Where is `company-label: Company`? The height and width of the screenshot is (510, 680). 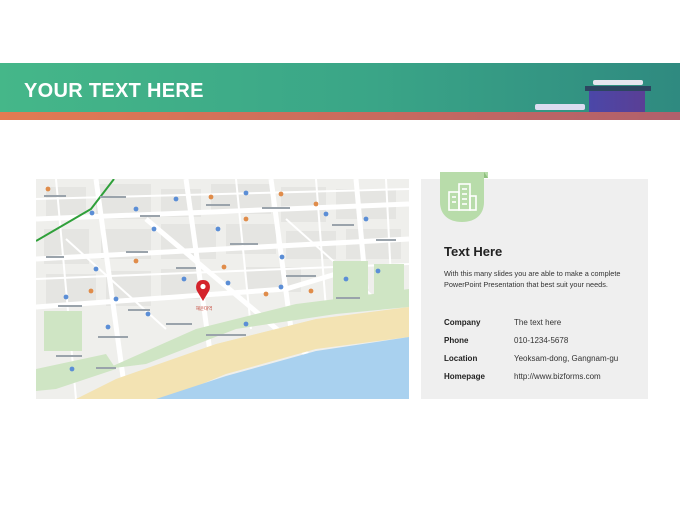 company-label: Company is located at coordinates (462, 322).